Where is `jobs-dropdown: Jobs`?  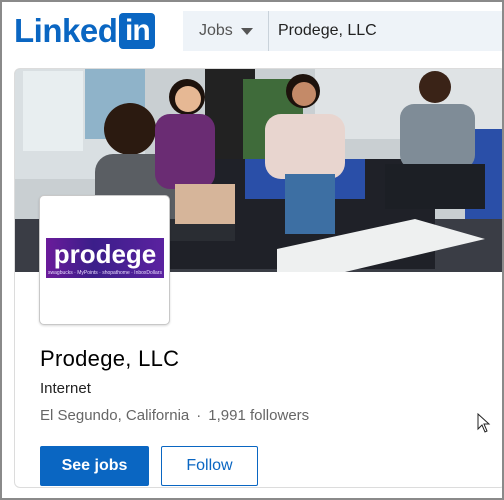 jobs-dropdown: Jobs is located at coordinates (226, 31).